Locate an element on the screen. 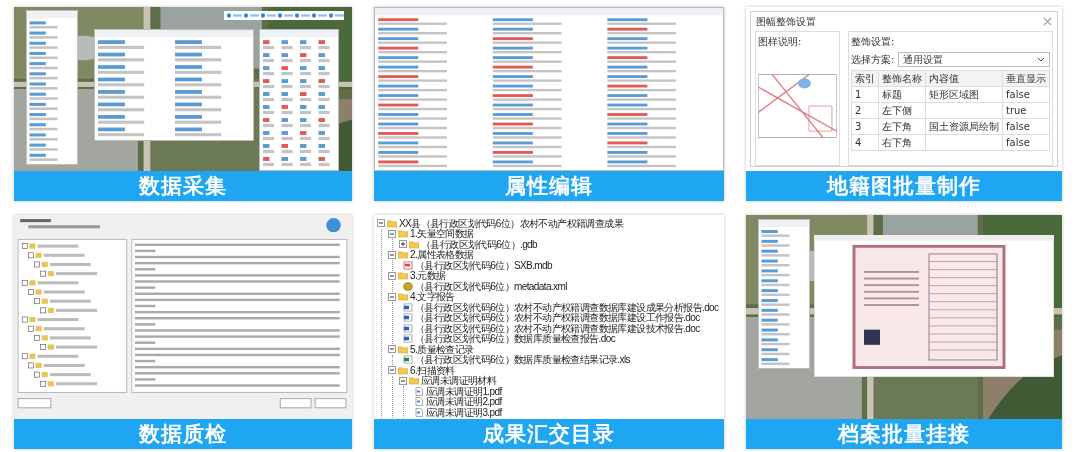  panel-caption: 数据质检 is located at coordinates (183, 434).